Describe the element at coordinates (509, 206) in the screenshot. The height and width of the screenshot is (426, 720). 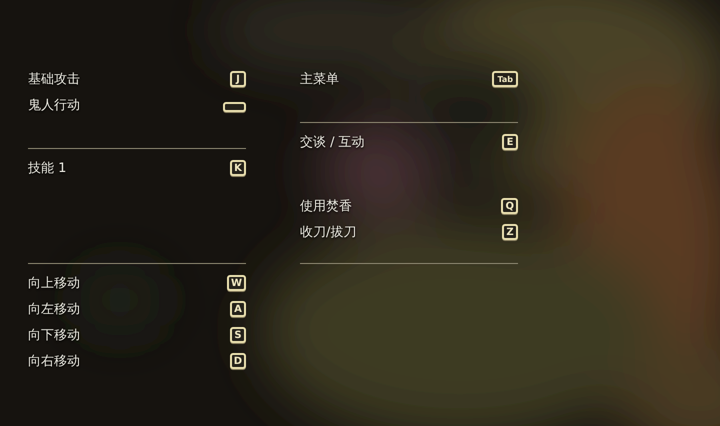
I see `key-cap: Q` at that location.